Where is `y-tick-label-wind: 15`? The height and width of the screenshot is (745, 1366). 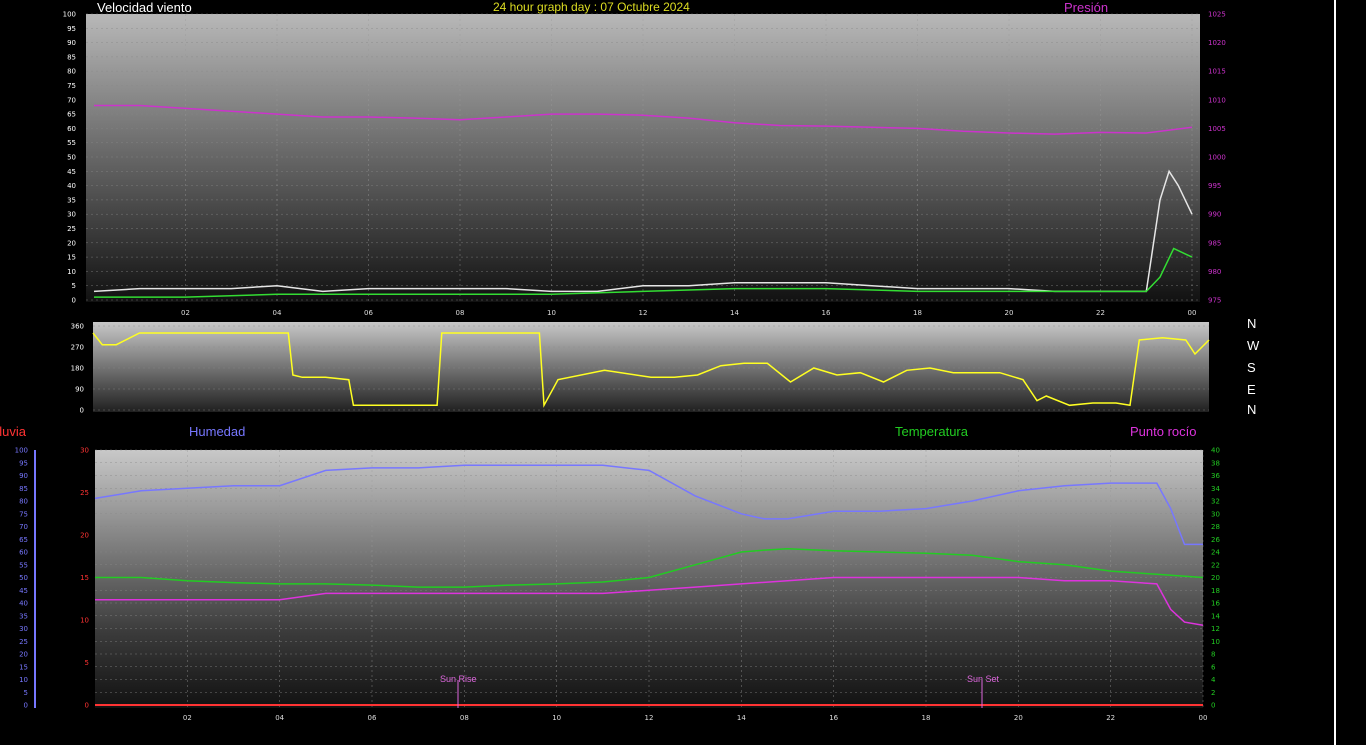
y-tick-label-wind: 15 is located at coordinates (71, 258).